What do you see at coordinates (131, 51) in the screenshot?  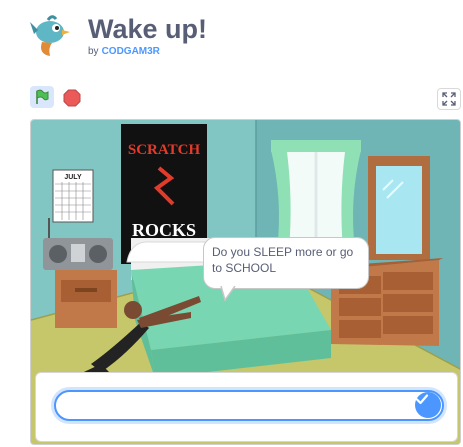 I see `author-link: CODGAM3R` at bounding box center [131, 51].